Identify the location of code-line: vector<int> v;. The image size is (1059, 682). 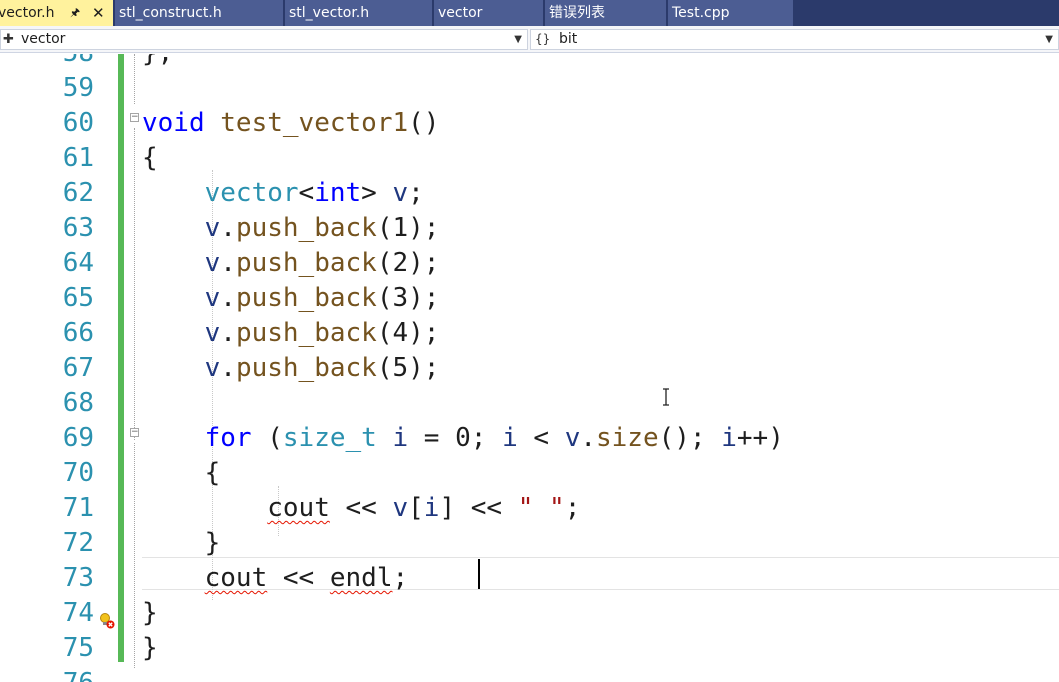
(283, 193).